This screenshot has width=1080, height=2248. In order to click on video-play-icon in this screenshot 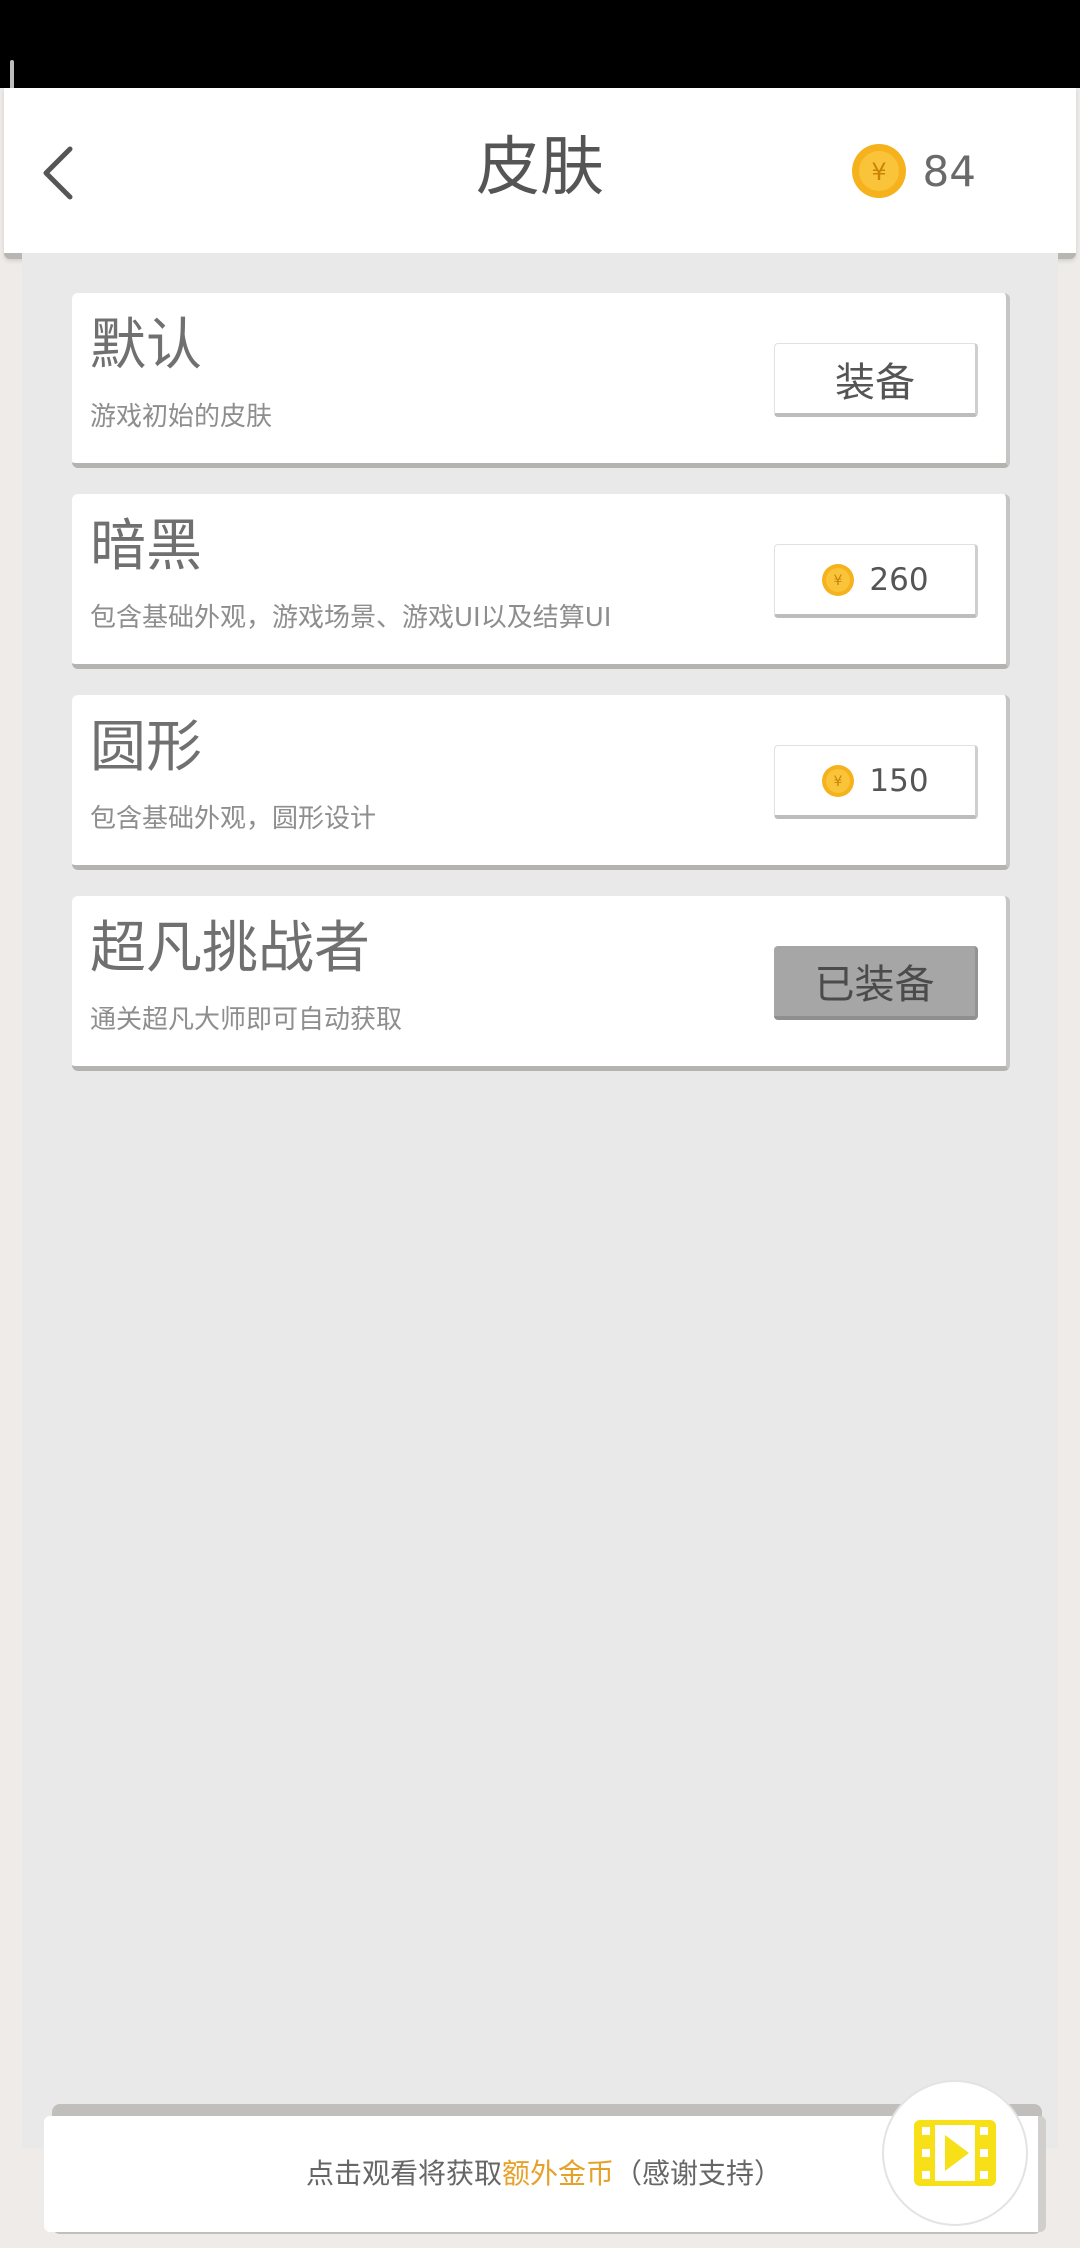, I will do `click(955, 2153)`.